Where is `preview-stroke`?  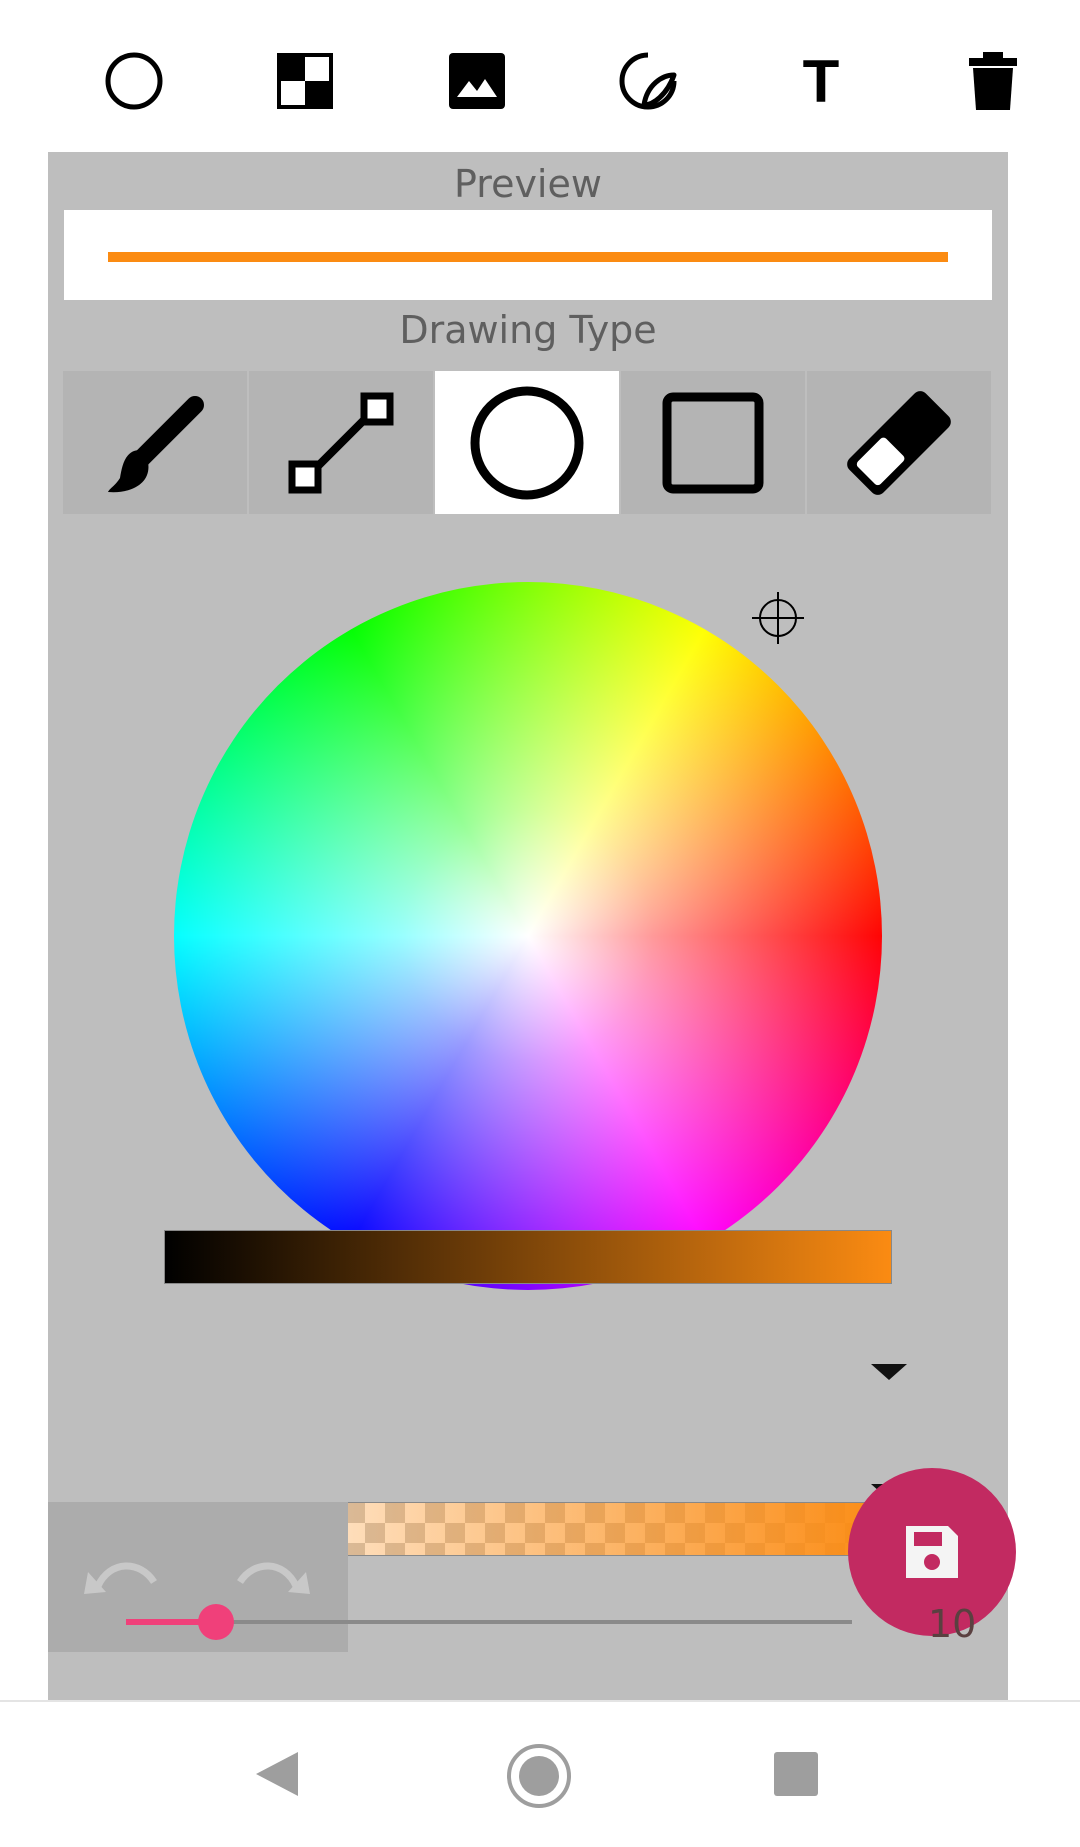
preview-stroke is located at coordinates (528, 257).